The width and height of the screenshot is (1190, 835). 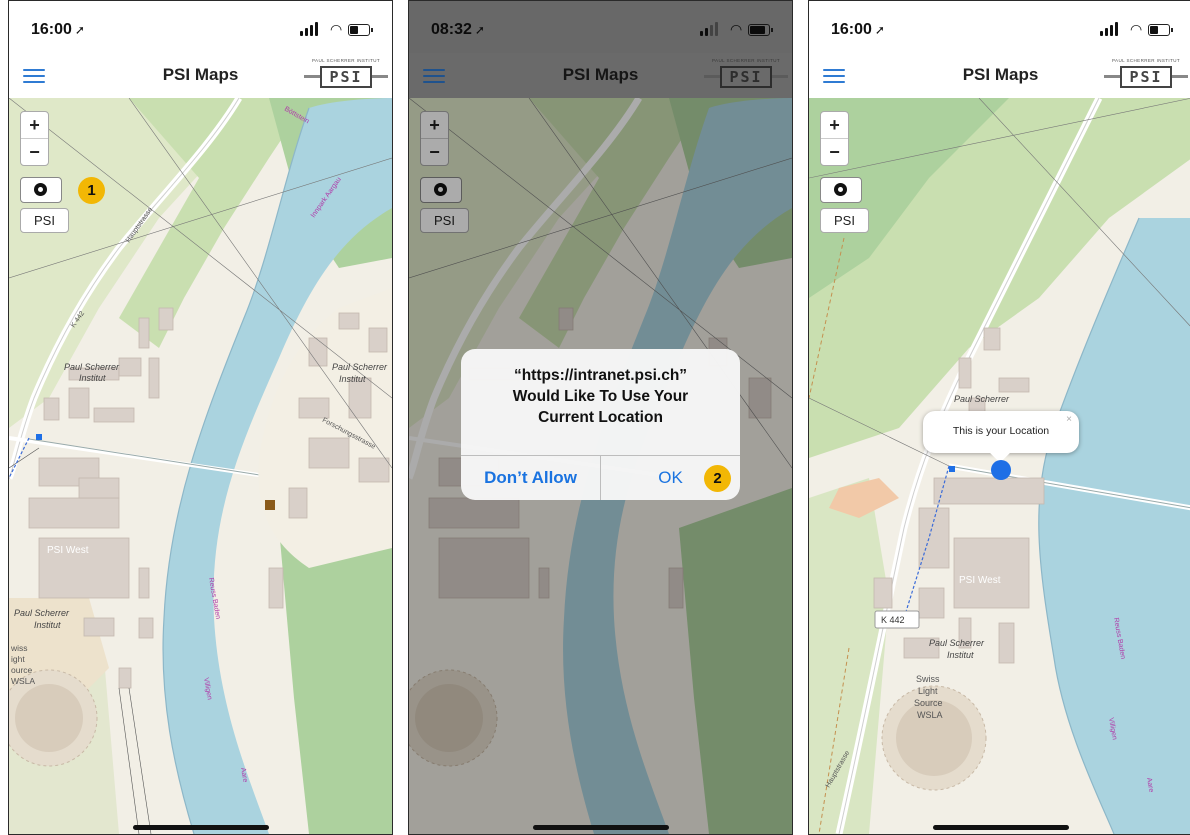 What do you see at coordinates (91, 190) in the screenshot?
I see `step-badge: 1` at bounding box center [91, 190].